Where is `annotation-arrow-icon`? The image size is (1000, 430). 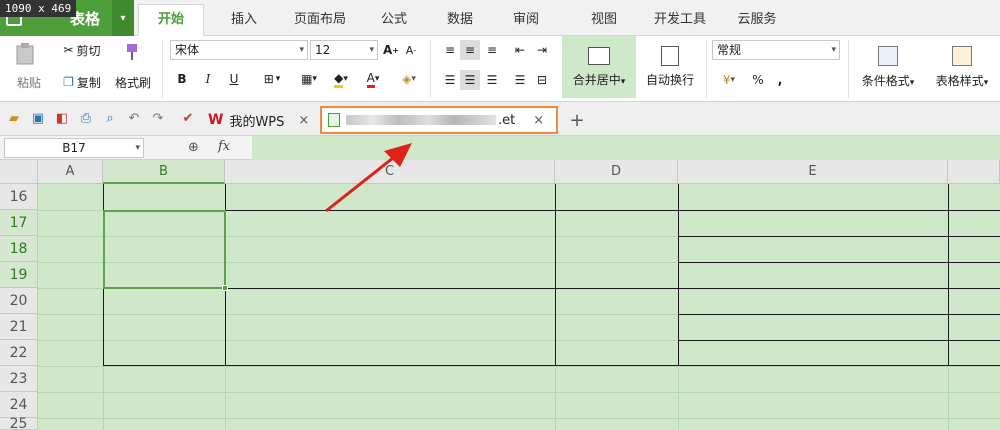
annotation-arrow-icon is located at coordinates (368, 178).